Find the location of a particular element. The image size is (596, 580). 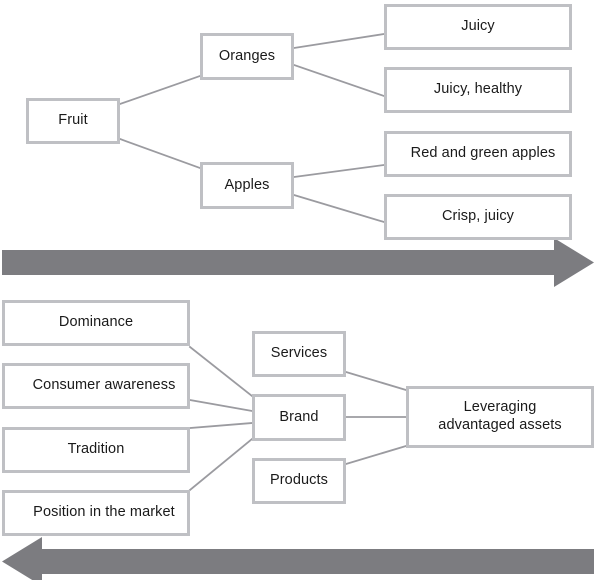

node-apples: Apples is located at coordinates (247, 185).